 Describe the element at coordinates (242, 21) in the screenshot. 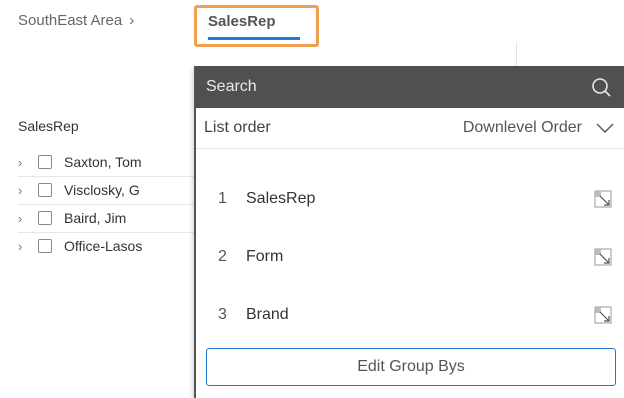

I see `breadcrumb-current: SalesRep` at that location.